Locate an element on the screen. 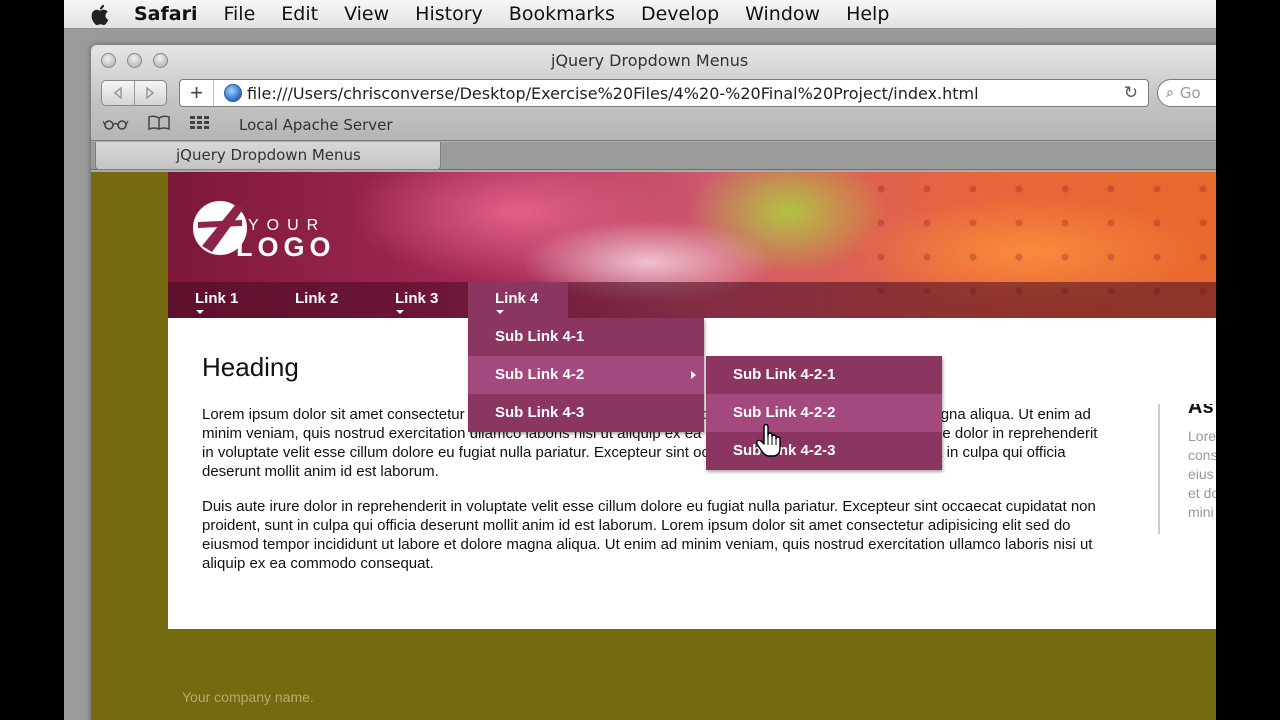 The height and width of the screenshot is (720, 1280). nav-link-label: Link 4 is located at coordinates (517, 298).